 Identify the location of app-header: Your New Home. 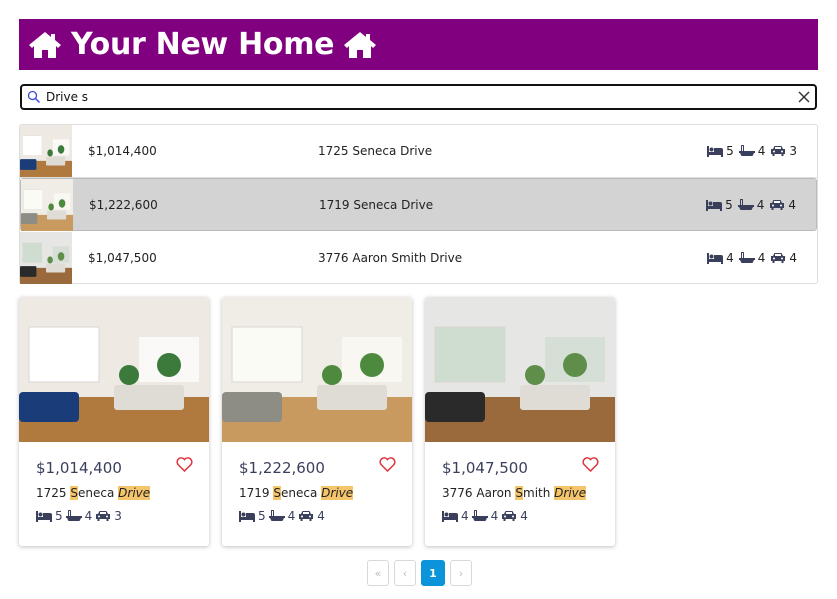
(418, 44).